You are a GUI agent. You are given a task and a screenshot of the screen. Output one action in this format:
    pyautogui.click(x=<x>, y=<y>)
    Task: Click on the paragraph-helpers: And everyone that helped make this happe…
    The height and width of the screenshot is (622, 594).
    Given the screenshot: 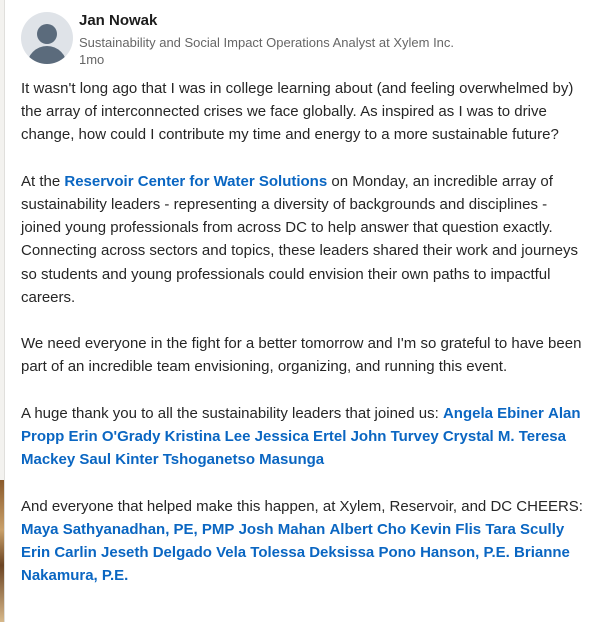 What is the action you would take?
    pyautogui.click(x=306, y=541)
    